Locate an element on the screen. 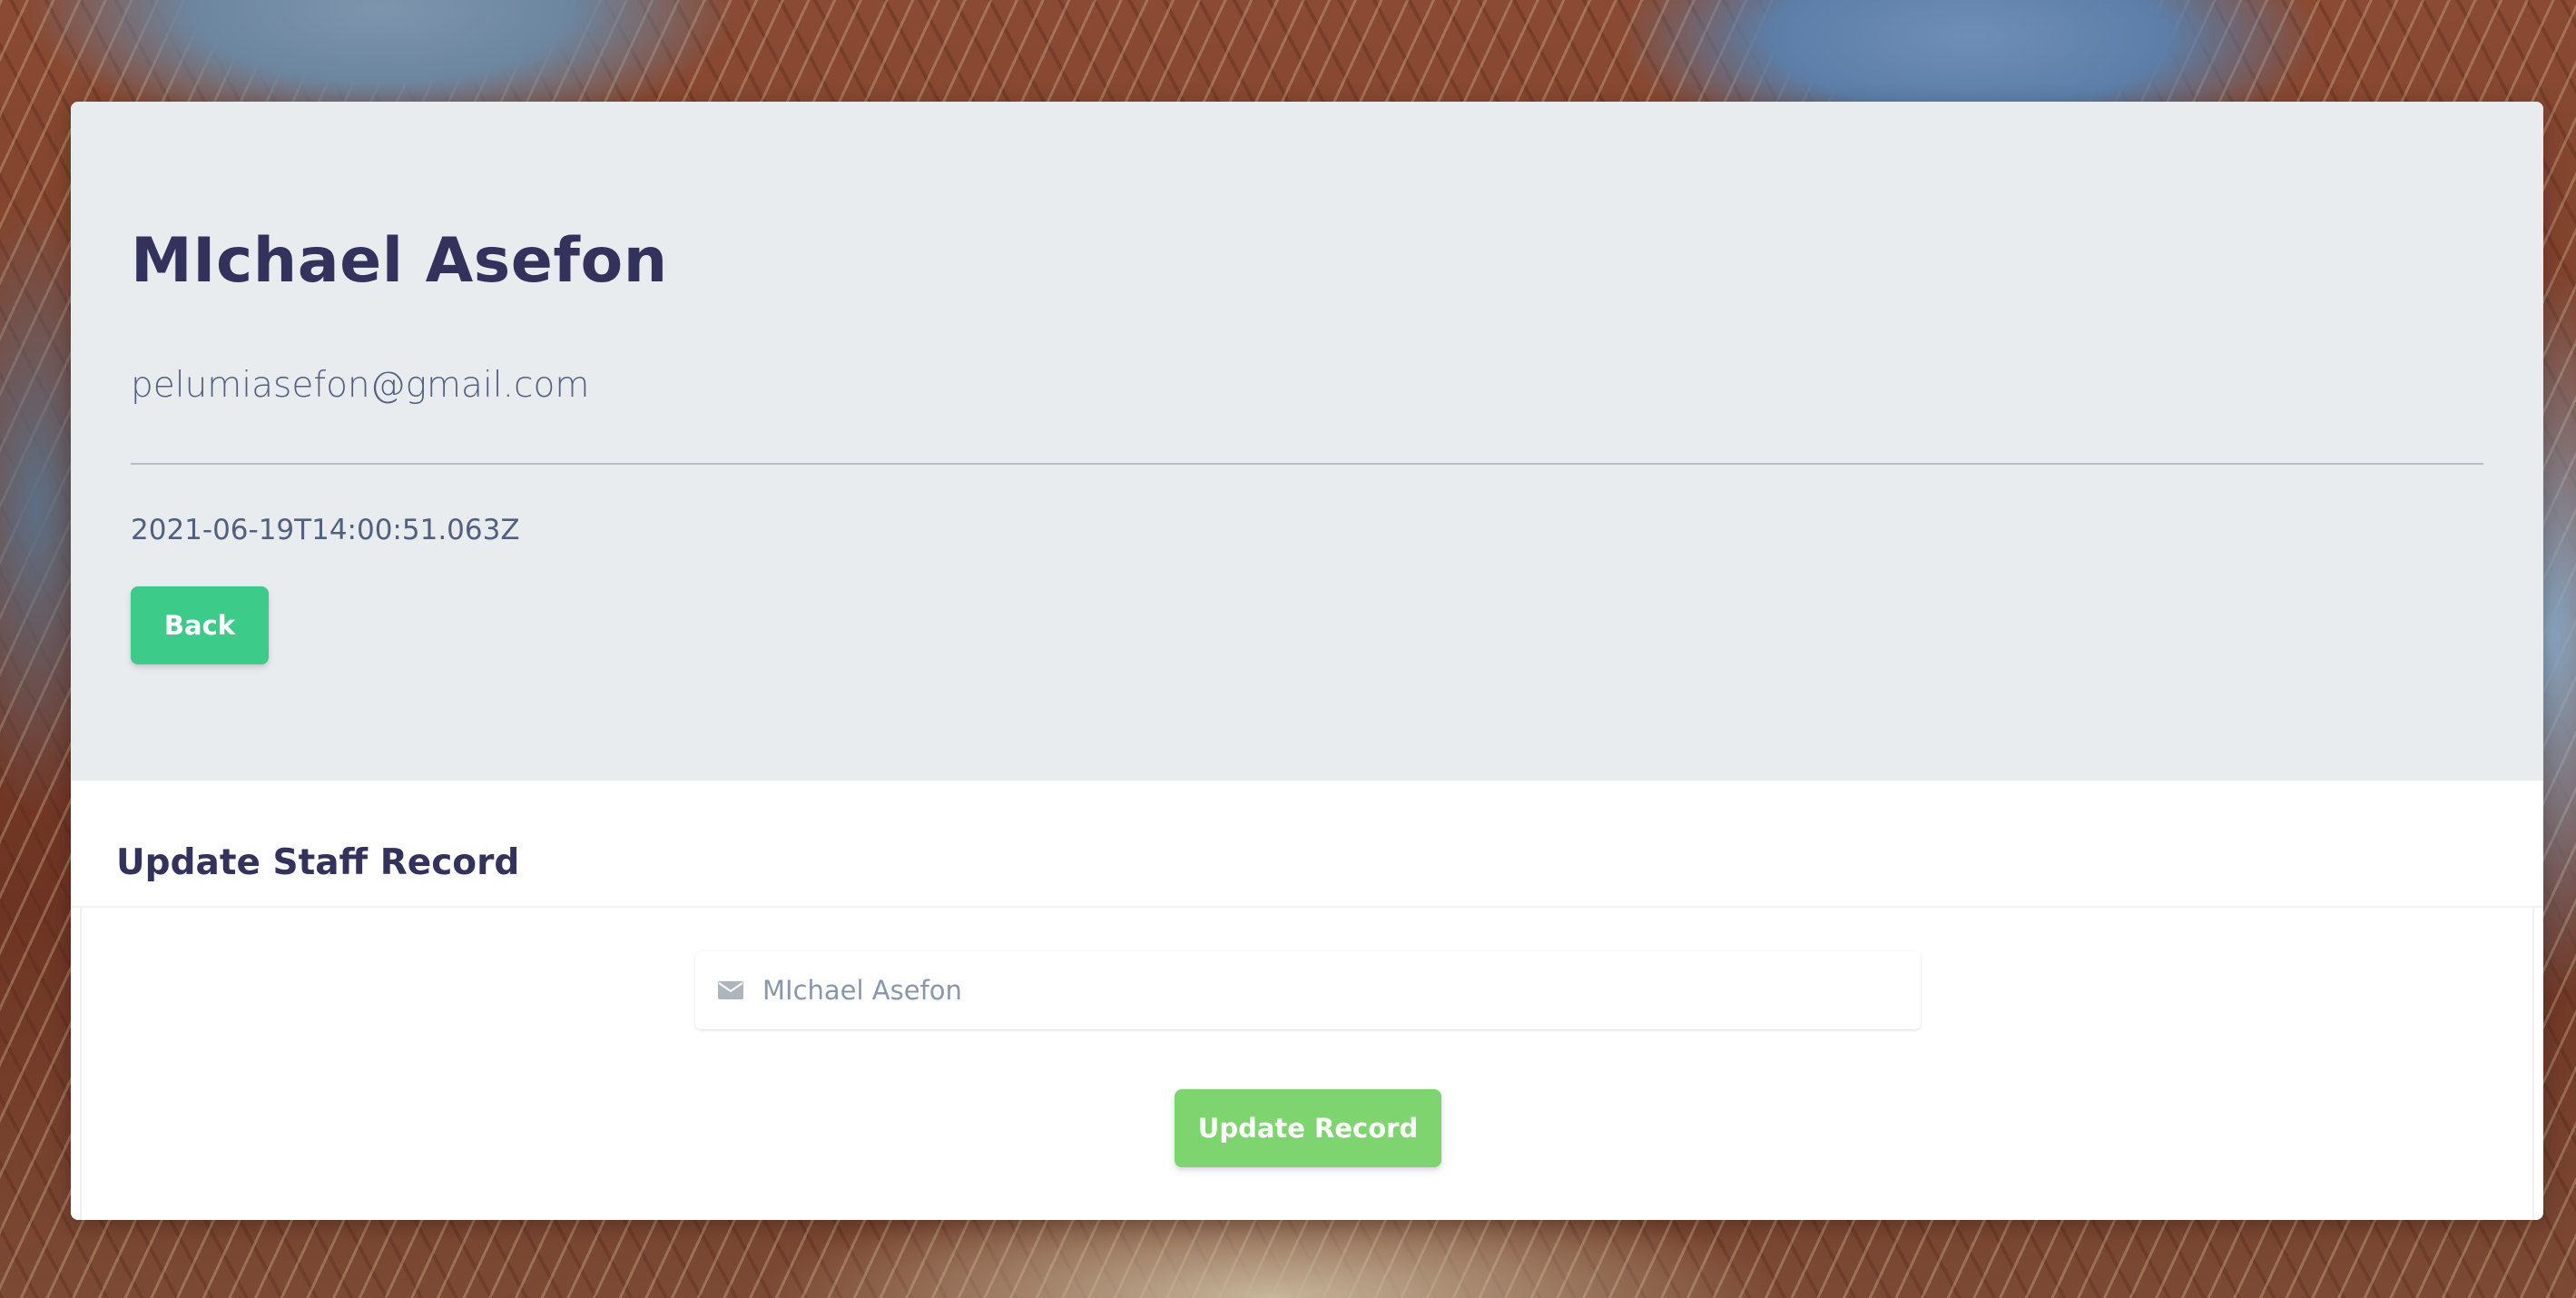  staff-name-input is located at coordinates (1332, 990).